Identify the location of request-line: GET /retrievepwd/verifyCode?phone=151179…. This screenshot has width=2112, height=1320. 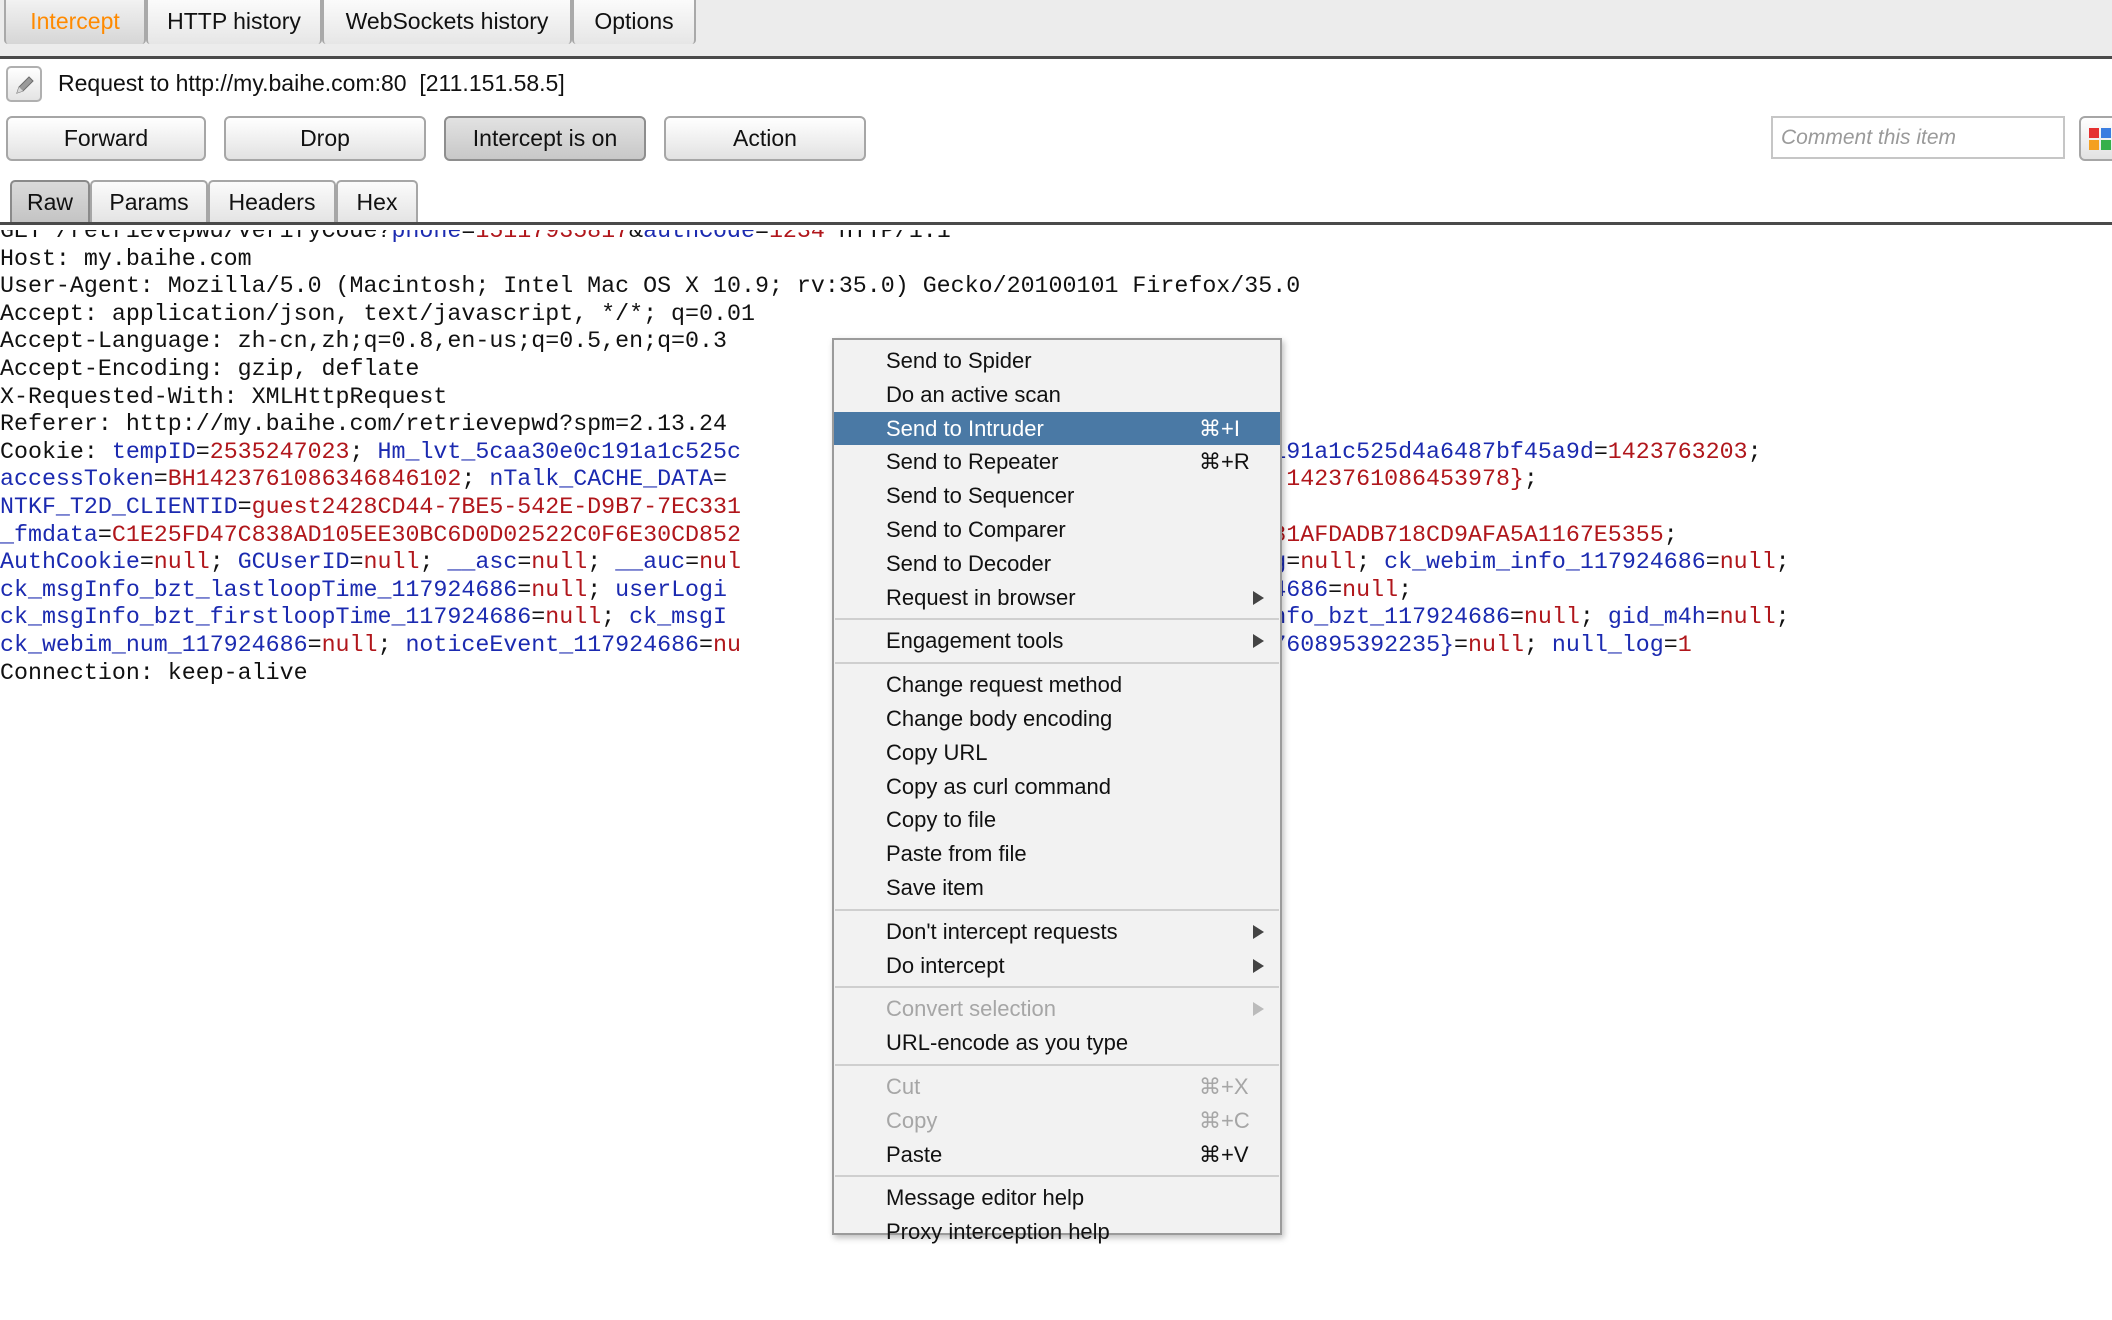
(475, 237).